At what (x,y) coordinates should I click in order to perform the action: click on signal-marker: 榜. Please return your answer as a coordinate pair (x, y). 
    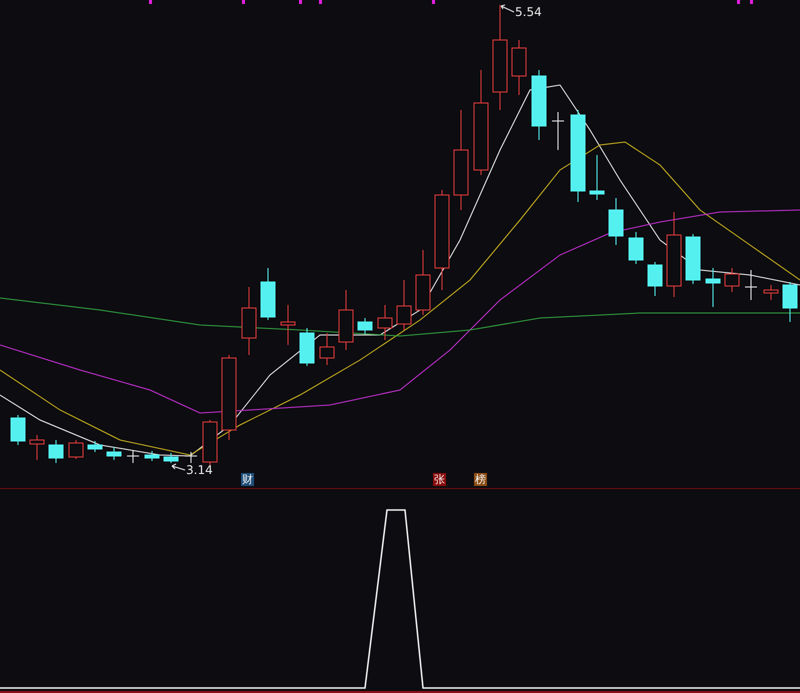
    Looking at the image, I should click on (480, 479).